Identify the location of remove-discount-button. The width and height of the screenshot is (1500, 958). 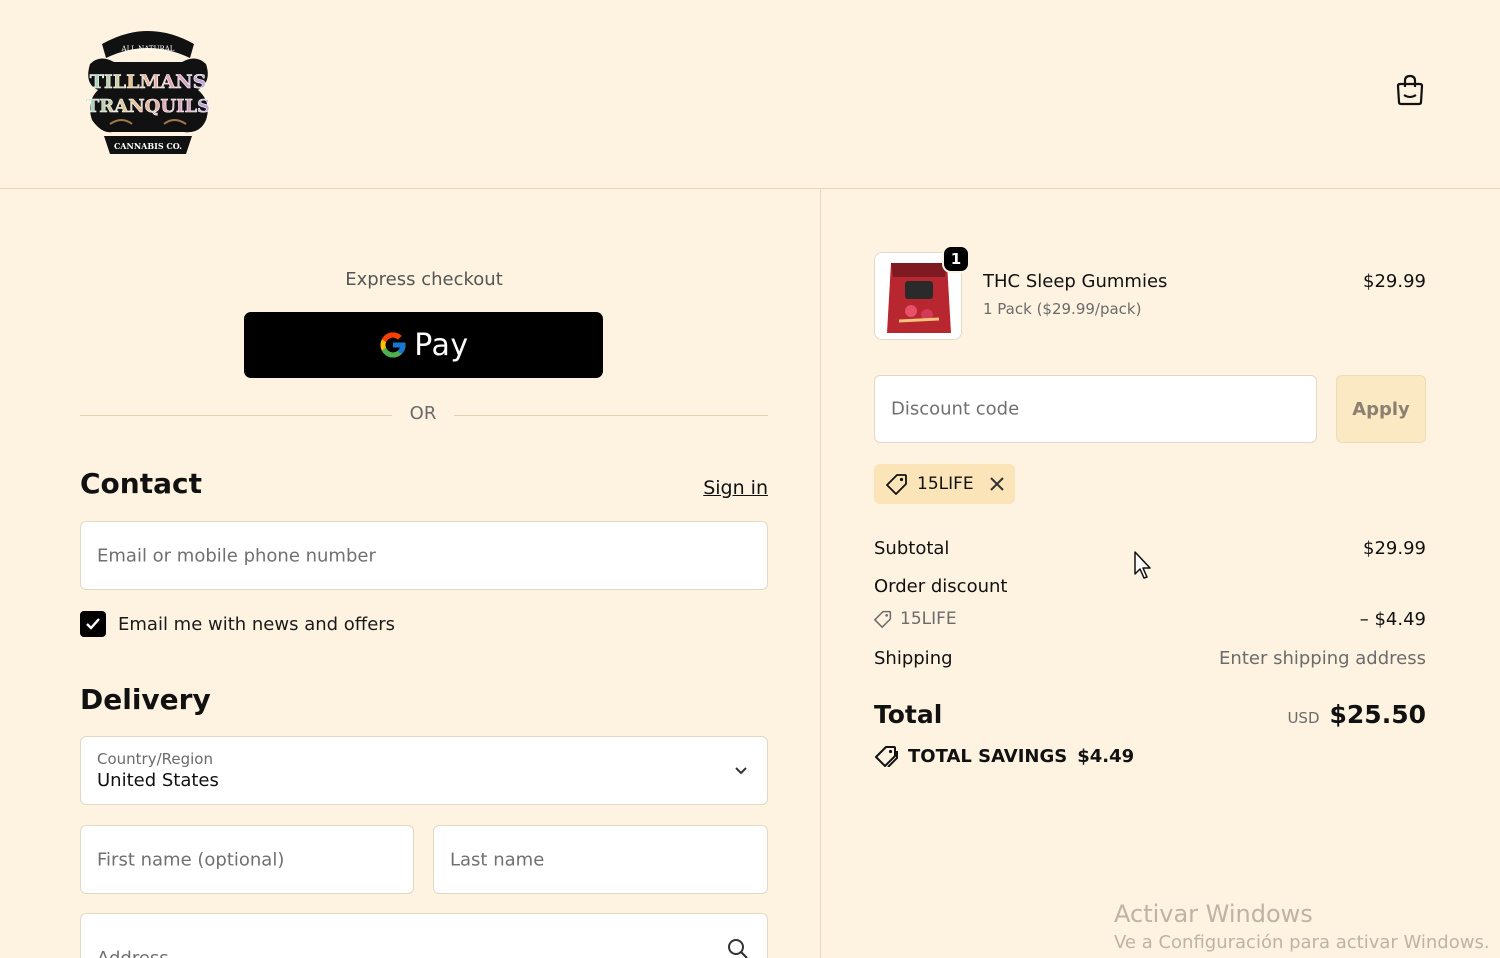
(997, 484).